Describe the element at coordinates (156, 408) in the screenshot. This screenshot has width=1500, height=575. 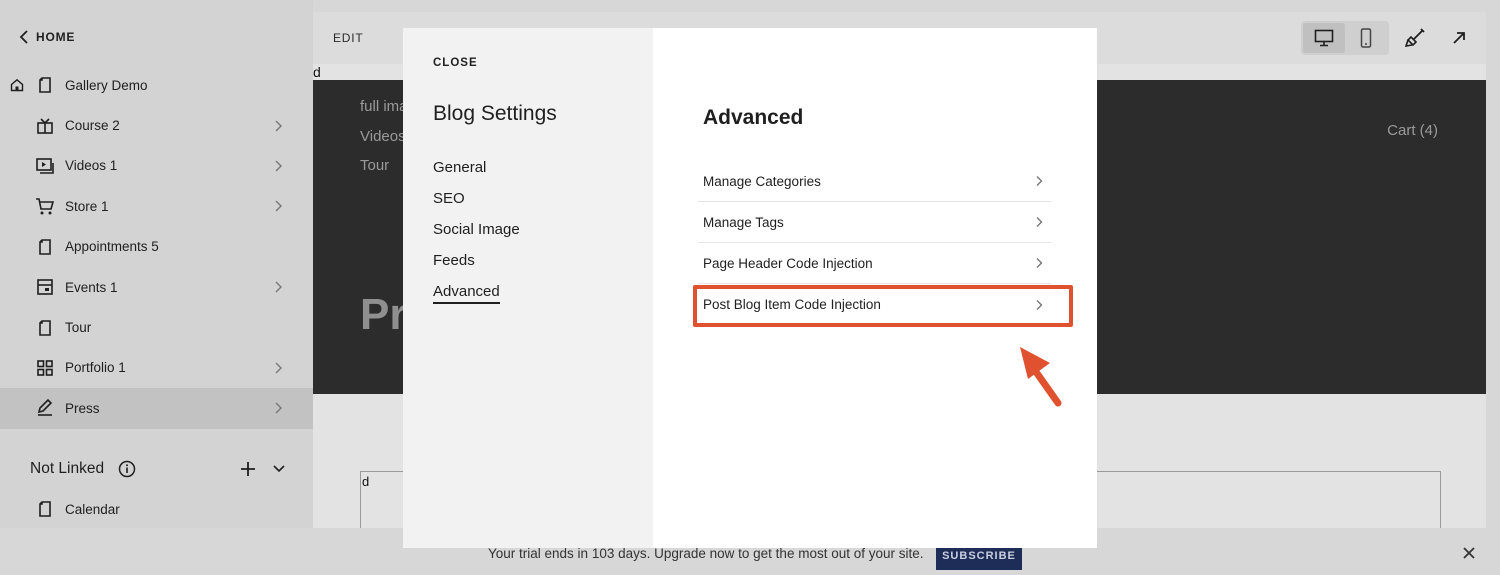
I see `sidebar-item-press: Press` at that location.